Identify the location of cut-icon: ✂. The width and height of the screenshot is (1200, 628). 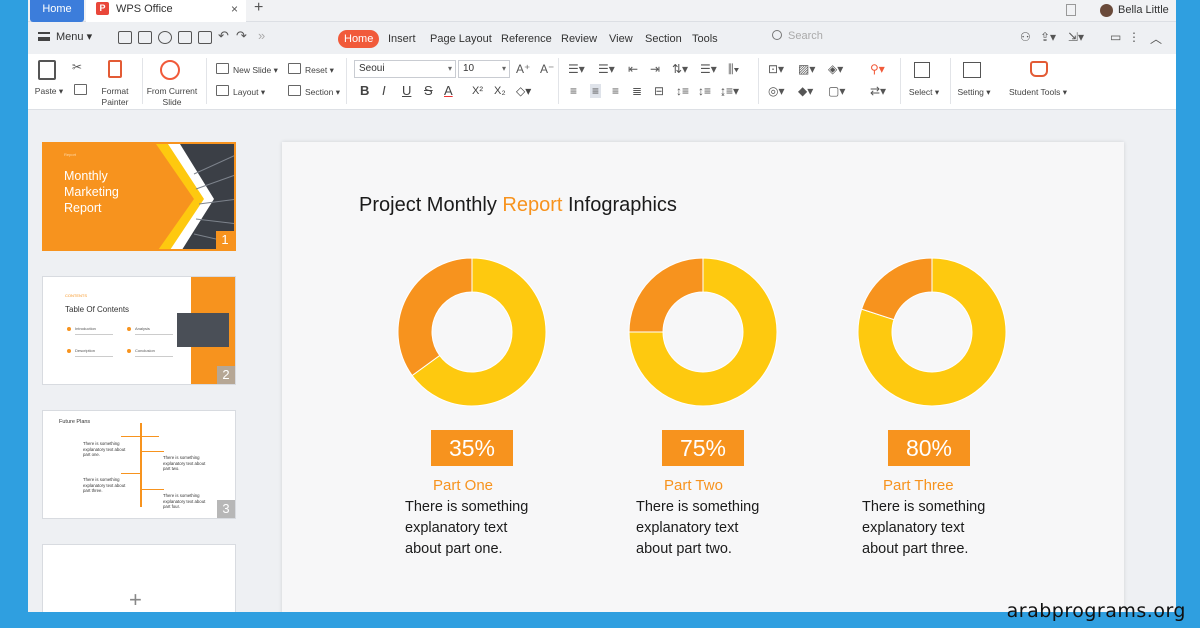
(77, 67).